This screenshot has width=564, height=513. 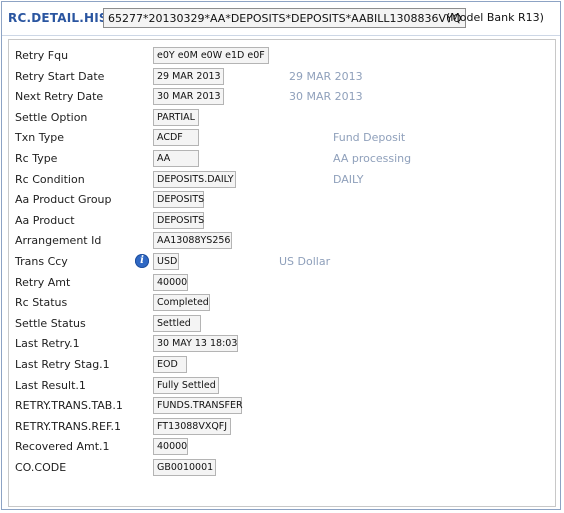 What do you see at coordinates (348, 179) in the screenshot?
I see `field-enrichment: DAILY` at bounding box center [348, 179].